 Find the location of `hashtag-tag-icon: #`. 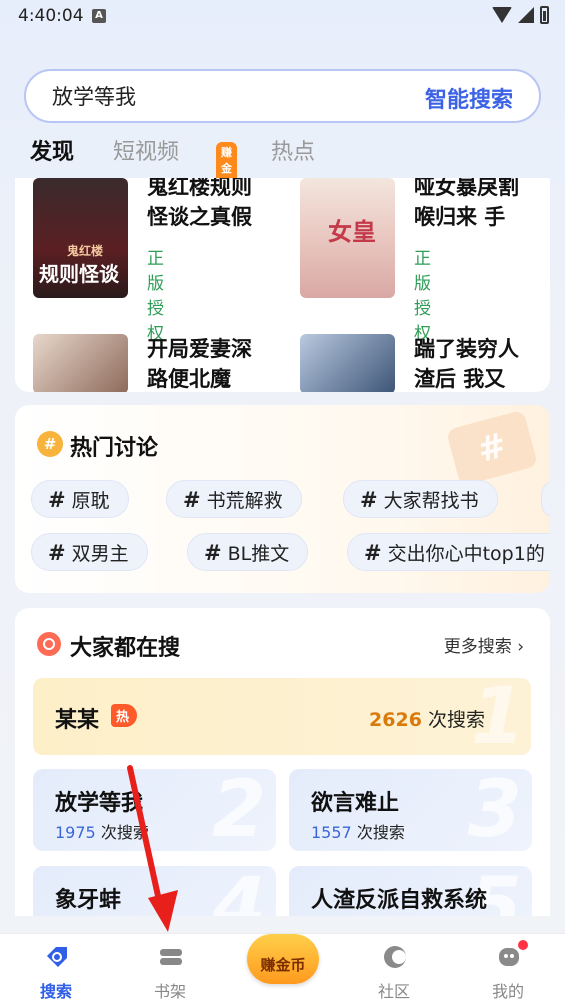

hashtag-tag-icon: # is located at coordinates (492, 448).